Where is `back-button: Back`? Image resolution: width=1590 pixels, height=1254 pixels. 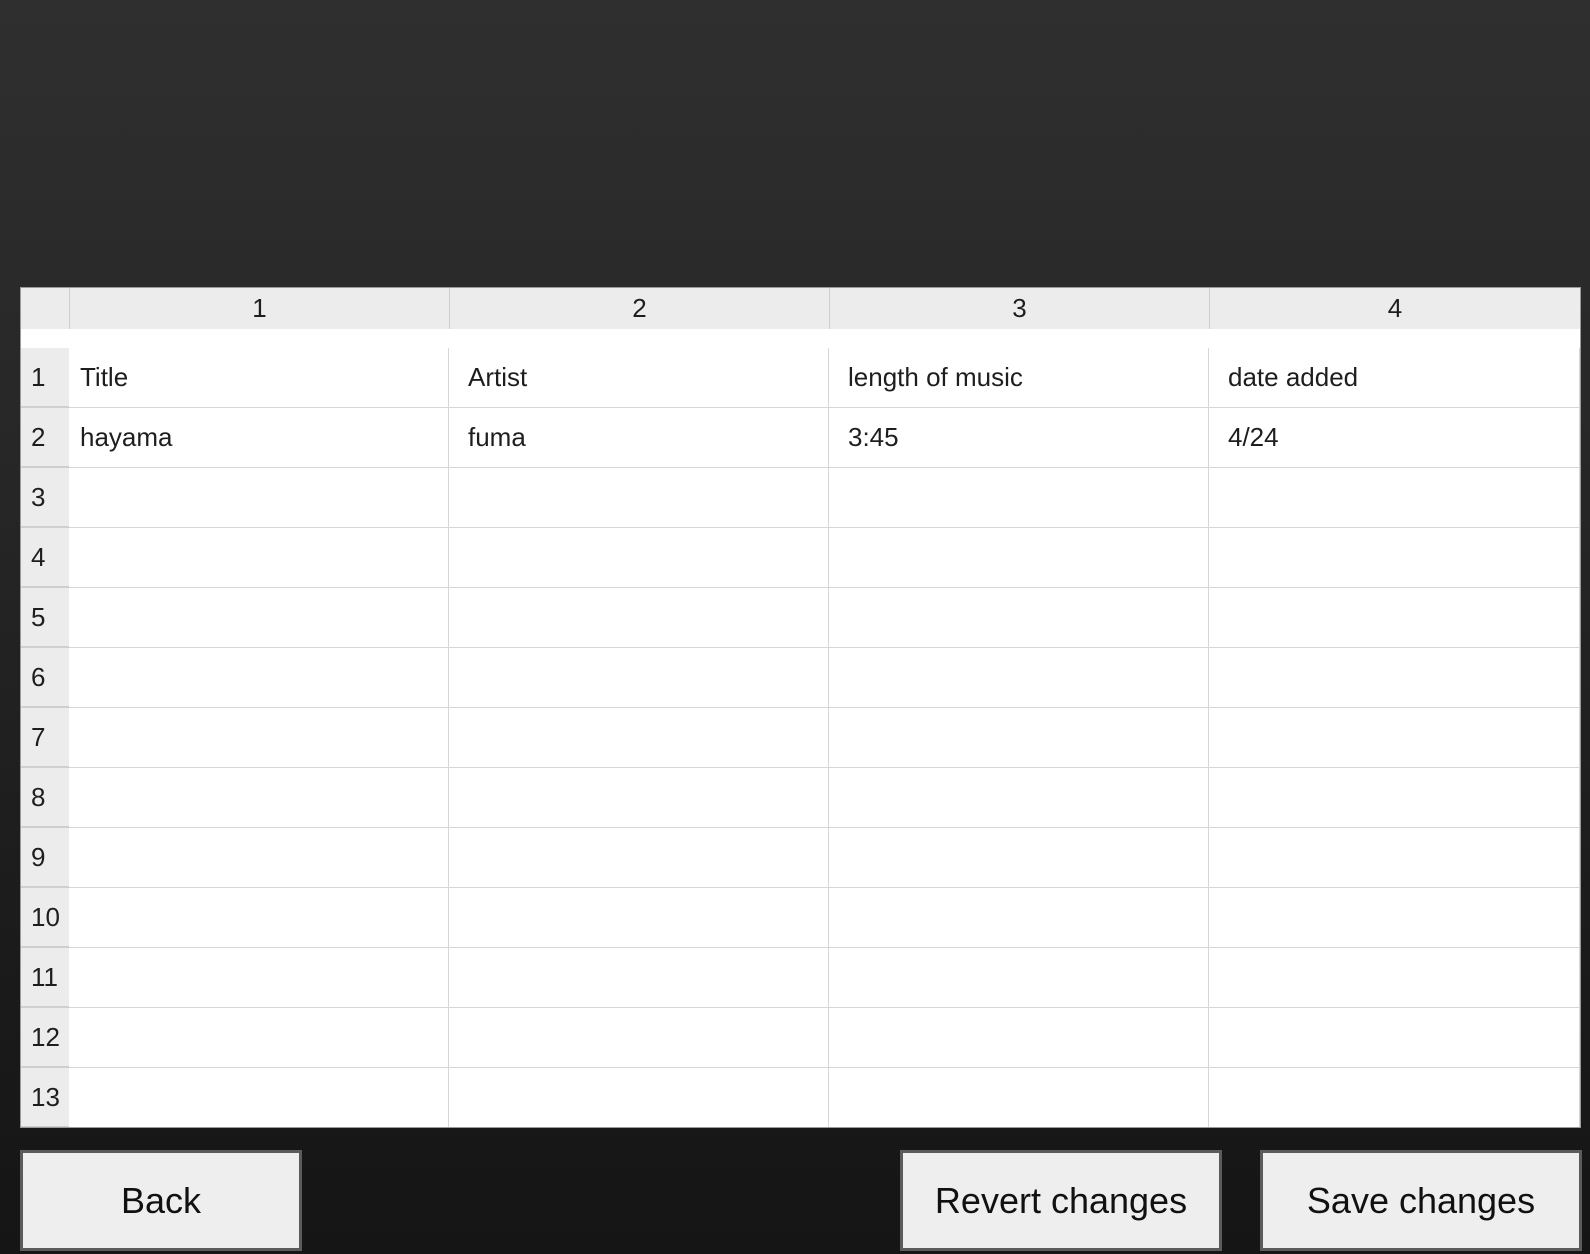
back-button: Back is located at coordinates (161, 1200).